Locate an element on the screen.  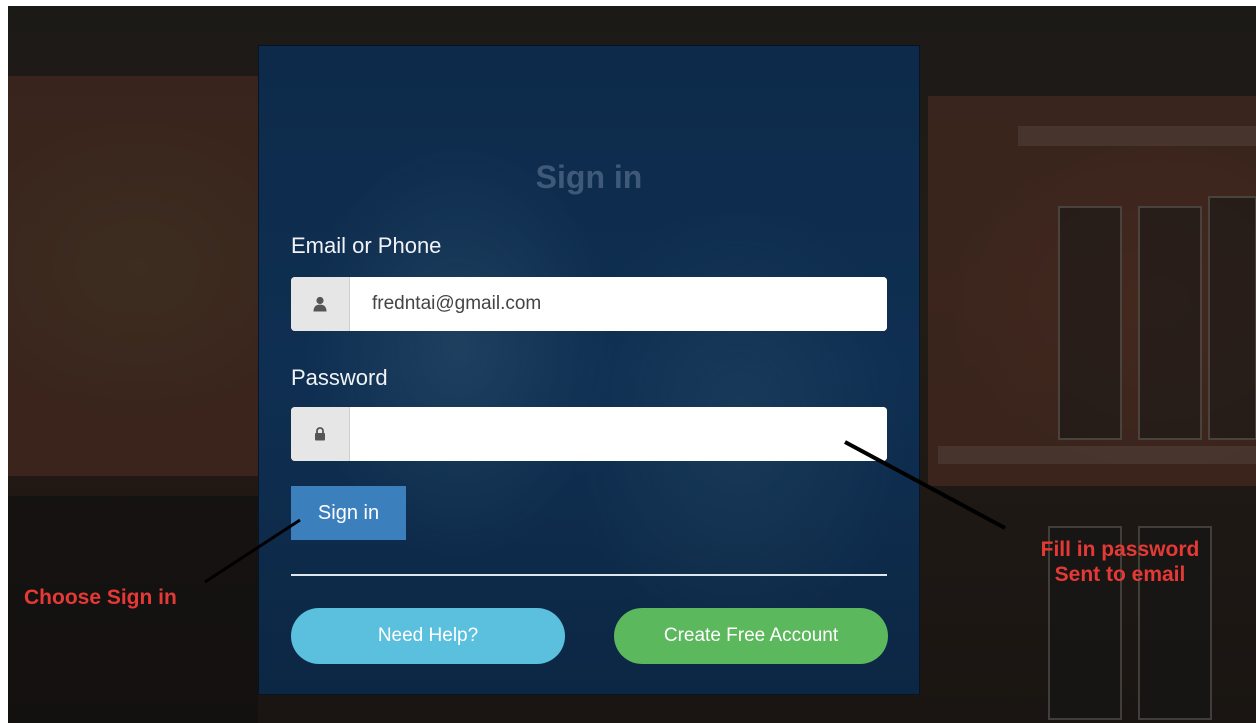
annotation-choose-sign-in: Choose Sign in is located at coordinates (100, 597).